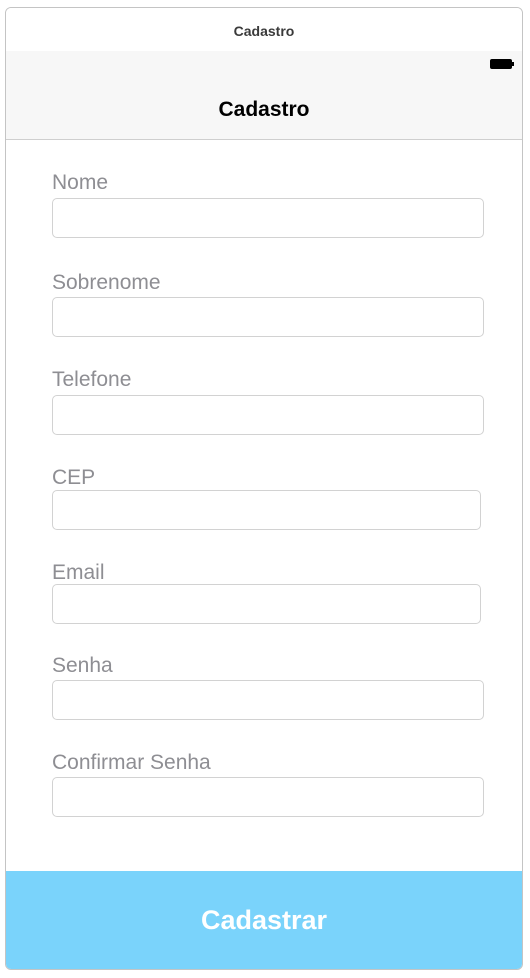 The width and height of the screenshot is (530, 978). Describe the element at coordinates (268, 797) in the screenshot. I see `confirmar-senha-field` at that location.